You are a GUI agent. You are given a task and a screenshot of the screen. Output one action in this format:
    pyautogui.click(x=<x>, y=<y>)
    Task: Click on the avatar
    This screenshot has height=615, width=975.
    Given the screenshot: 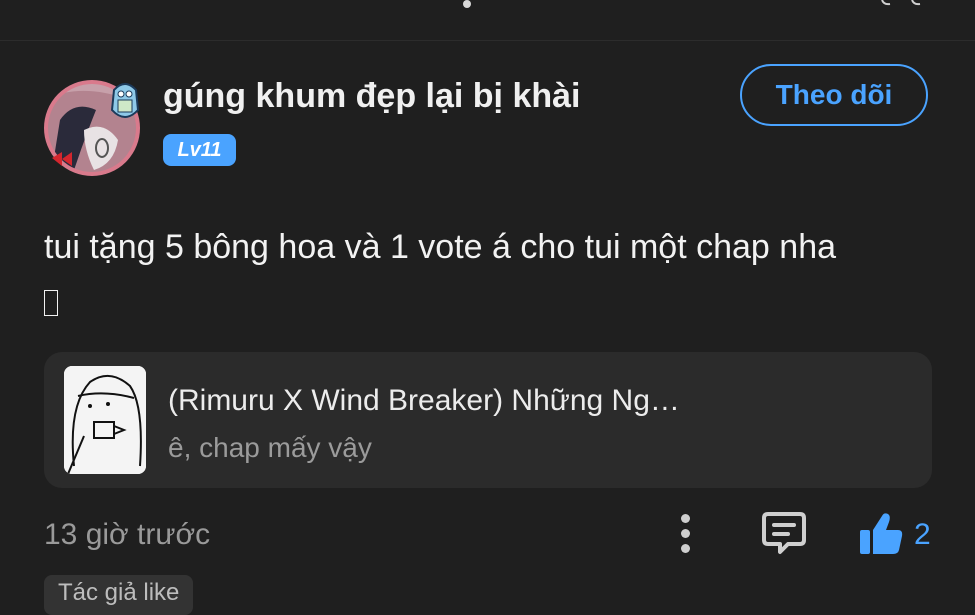 What is the action you would take?
    pyautogui.click(x=92, y=128)
    